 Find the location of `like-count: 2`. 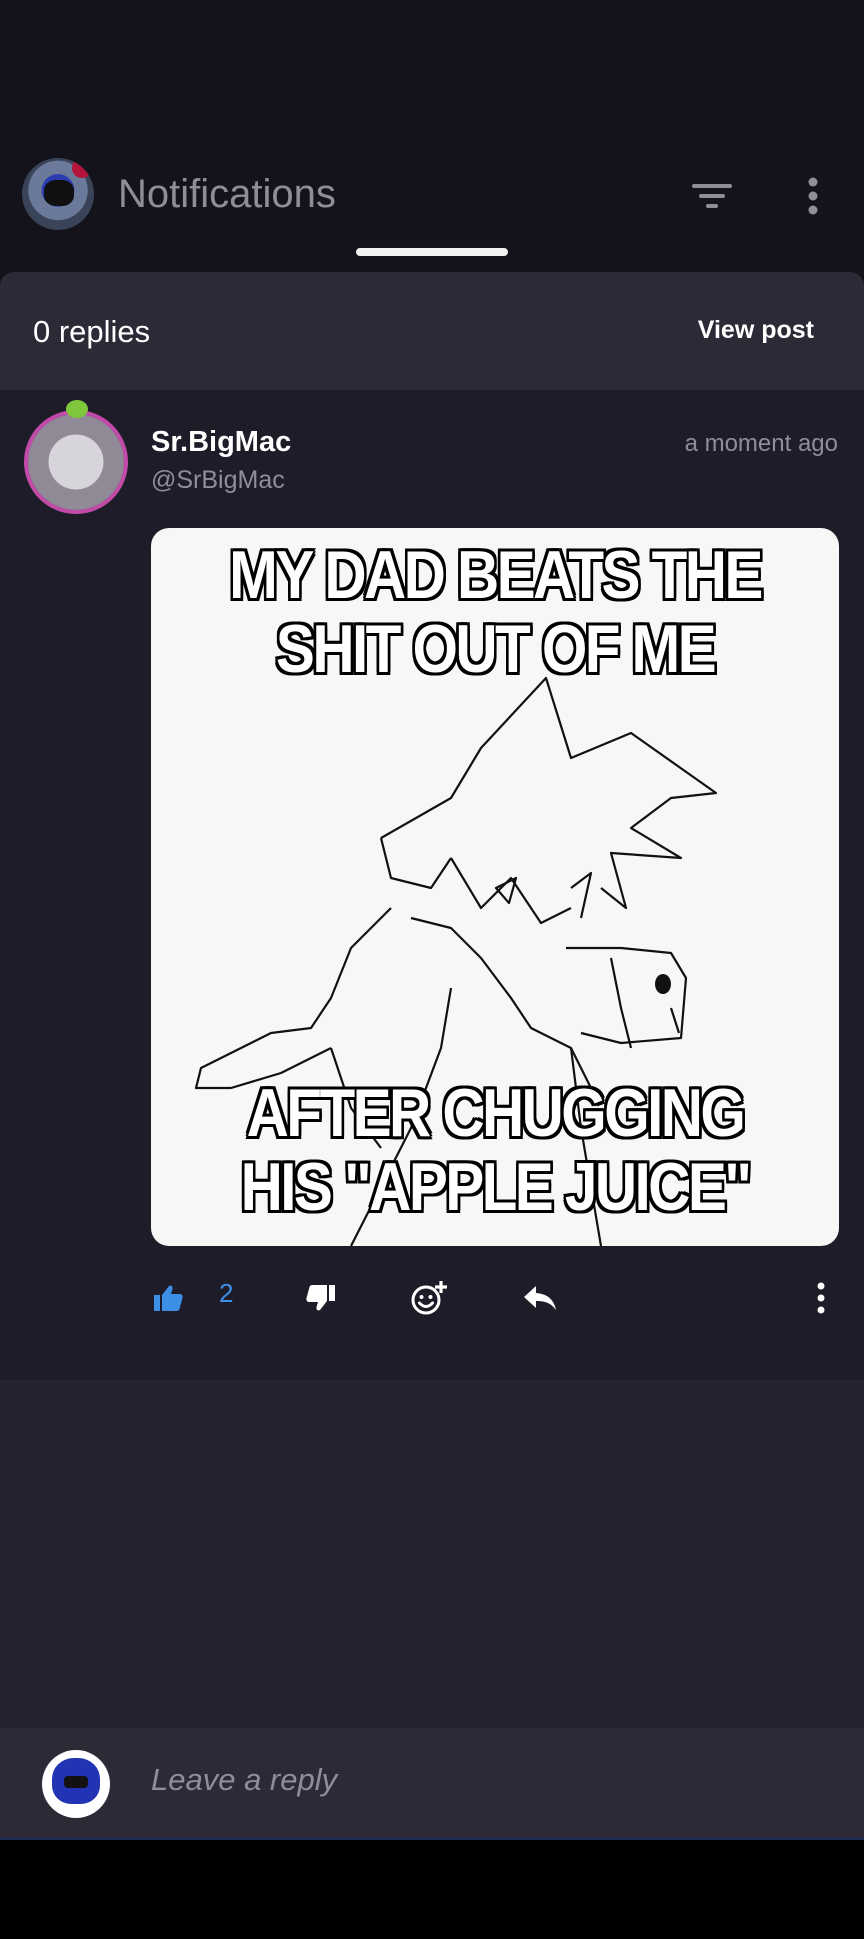

like-count: 2 is located at coordinates (226, 1293).